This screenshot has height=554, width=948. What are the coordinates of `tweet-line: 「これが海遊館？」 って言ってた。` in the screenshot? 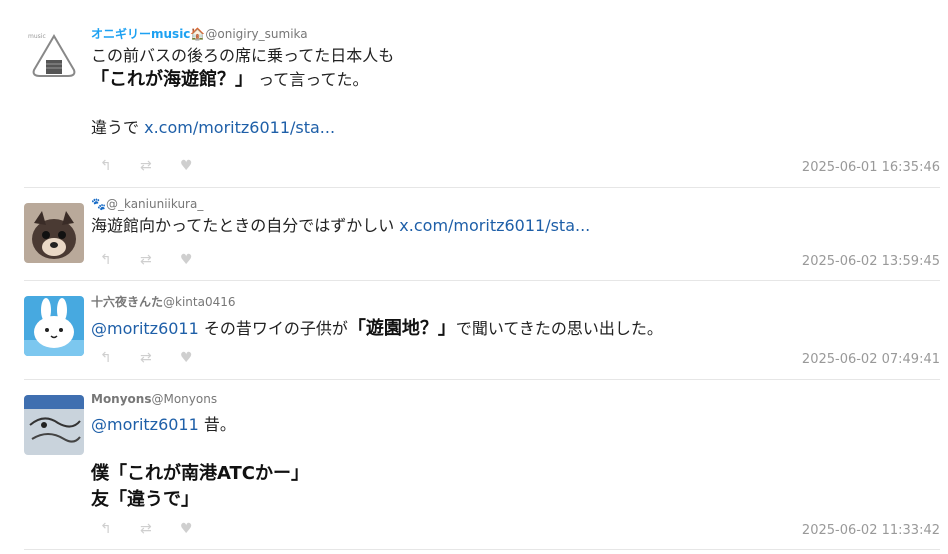 It's located at (515, 80).